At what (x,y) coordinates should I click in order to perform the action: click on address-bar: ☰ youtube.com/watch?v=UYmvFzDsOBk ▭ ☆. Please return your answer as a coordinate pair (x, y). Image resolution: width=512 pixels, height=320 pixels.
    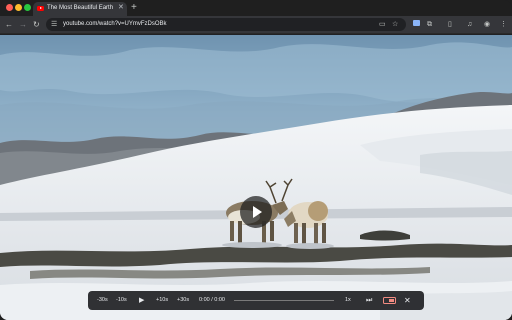
    Looking at the image, I should click on (226, 24).